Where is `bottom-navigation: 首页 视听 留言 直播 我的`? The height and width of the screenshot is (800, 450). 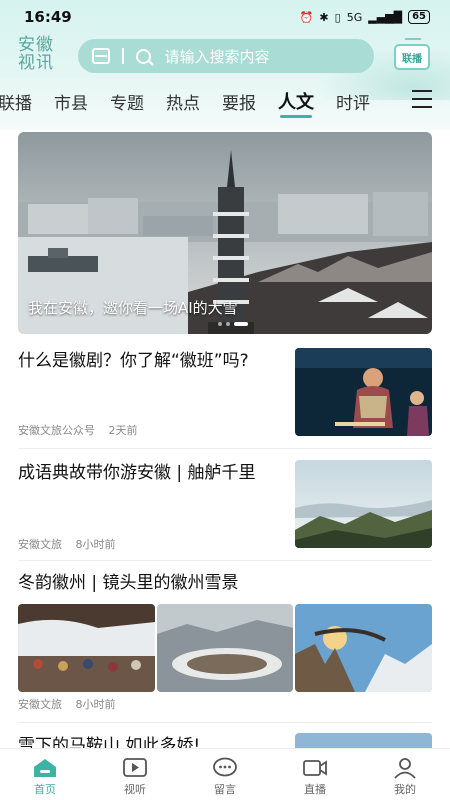 bottom-navigation: 首页 视听 留言 直播 我的 is located at coordinates (225, 774).